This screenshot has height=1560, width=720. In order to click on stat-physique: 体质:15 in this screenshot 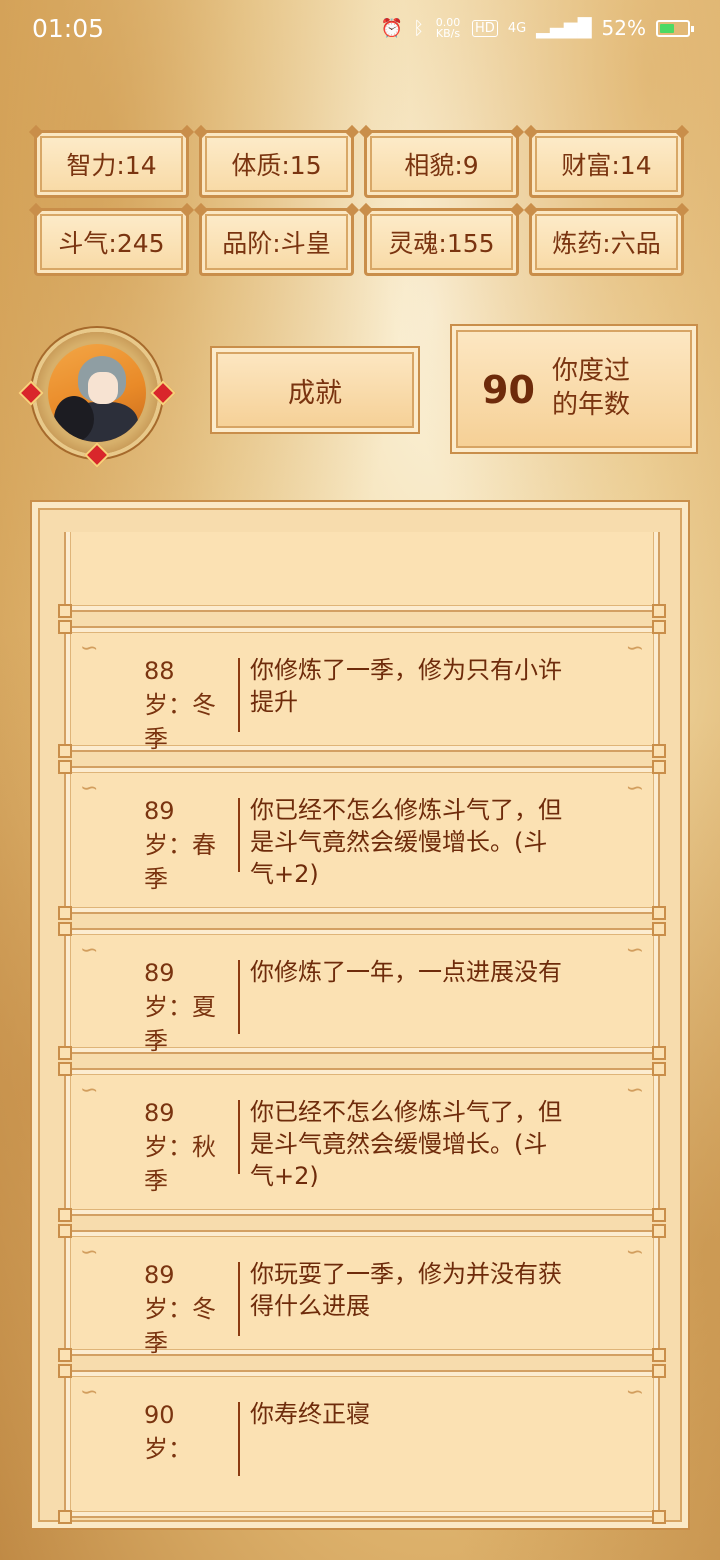, I will do `click(276, 164)`.